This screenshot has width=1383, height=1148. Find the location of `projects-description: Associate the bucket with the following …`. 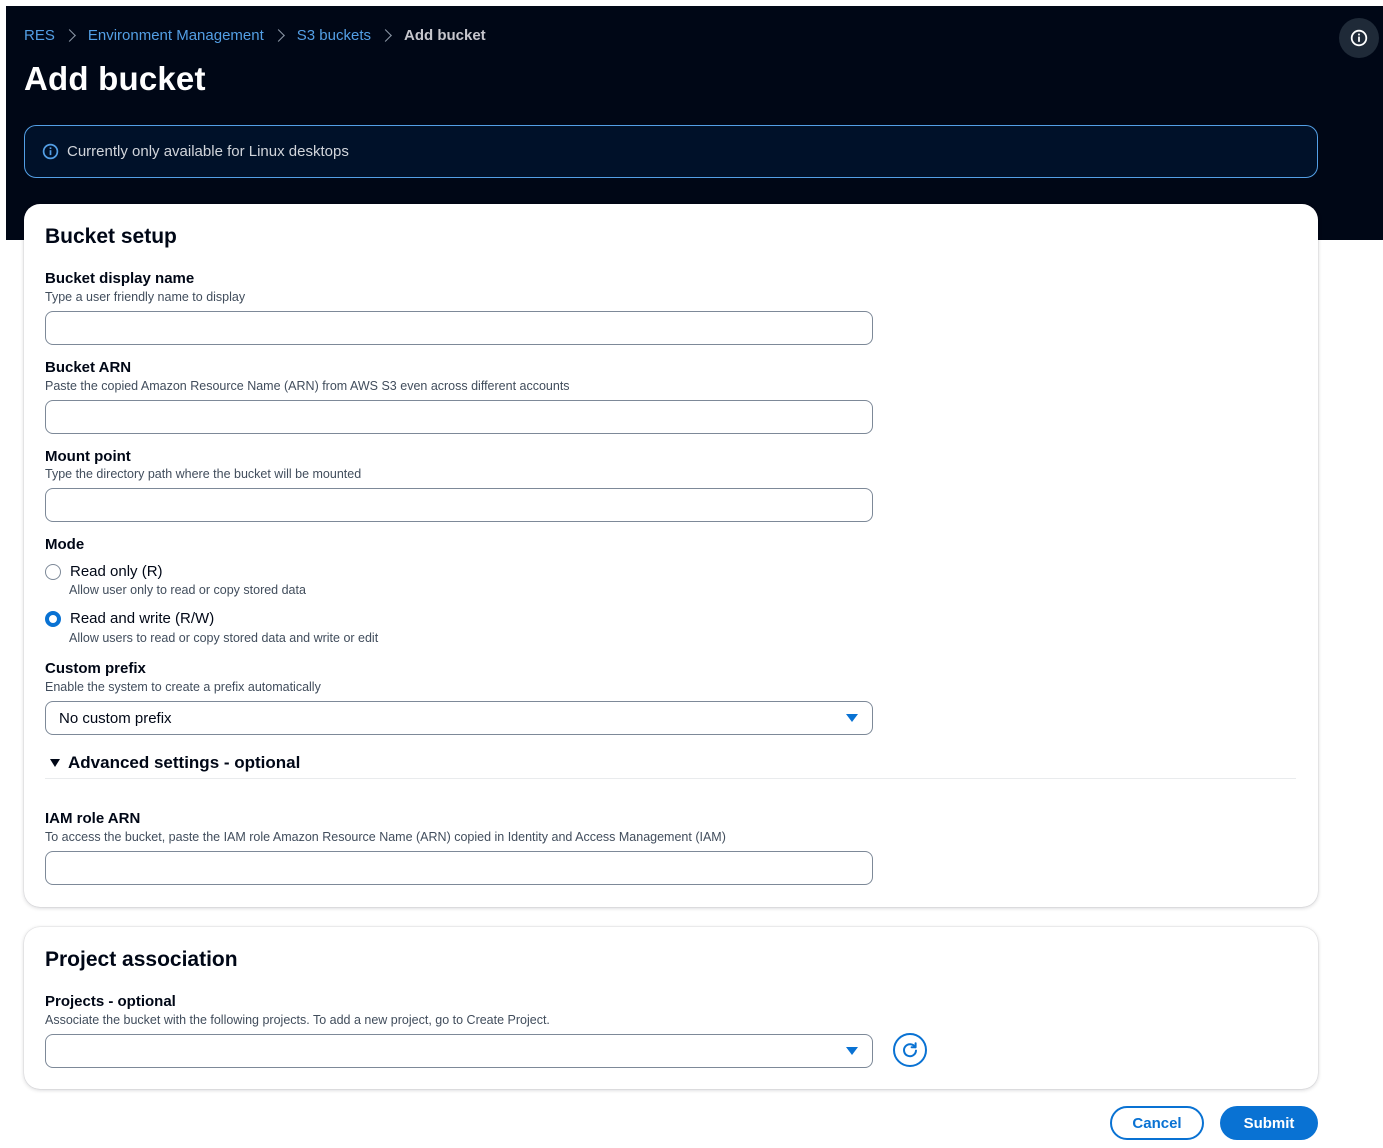

projects-description: Associate the bucket with the following … is located at coordinates (297, 1020).